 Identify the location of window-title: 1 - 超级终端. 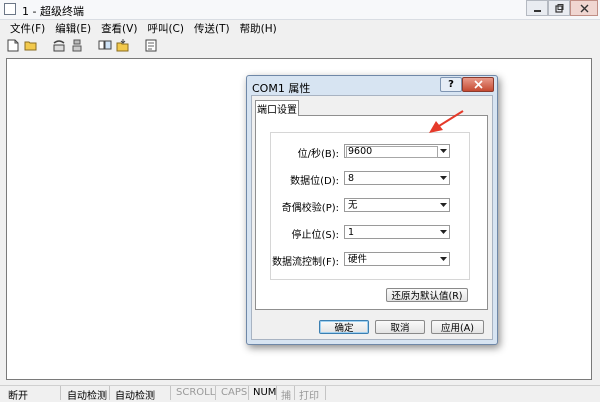
(53, 11).